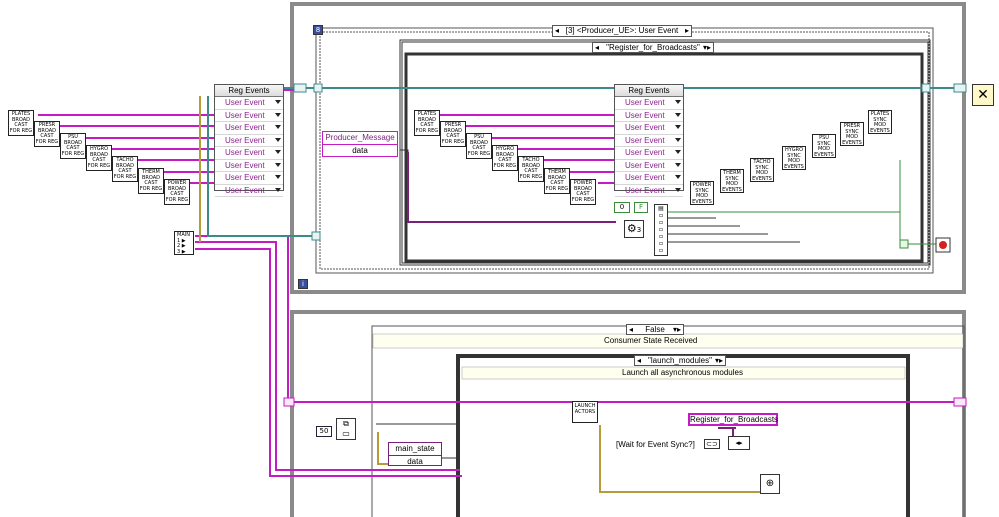 The height and width of the screenshot is (517, 999). I want to click on launch-case-prev: ◂, so click(639, 361).